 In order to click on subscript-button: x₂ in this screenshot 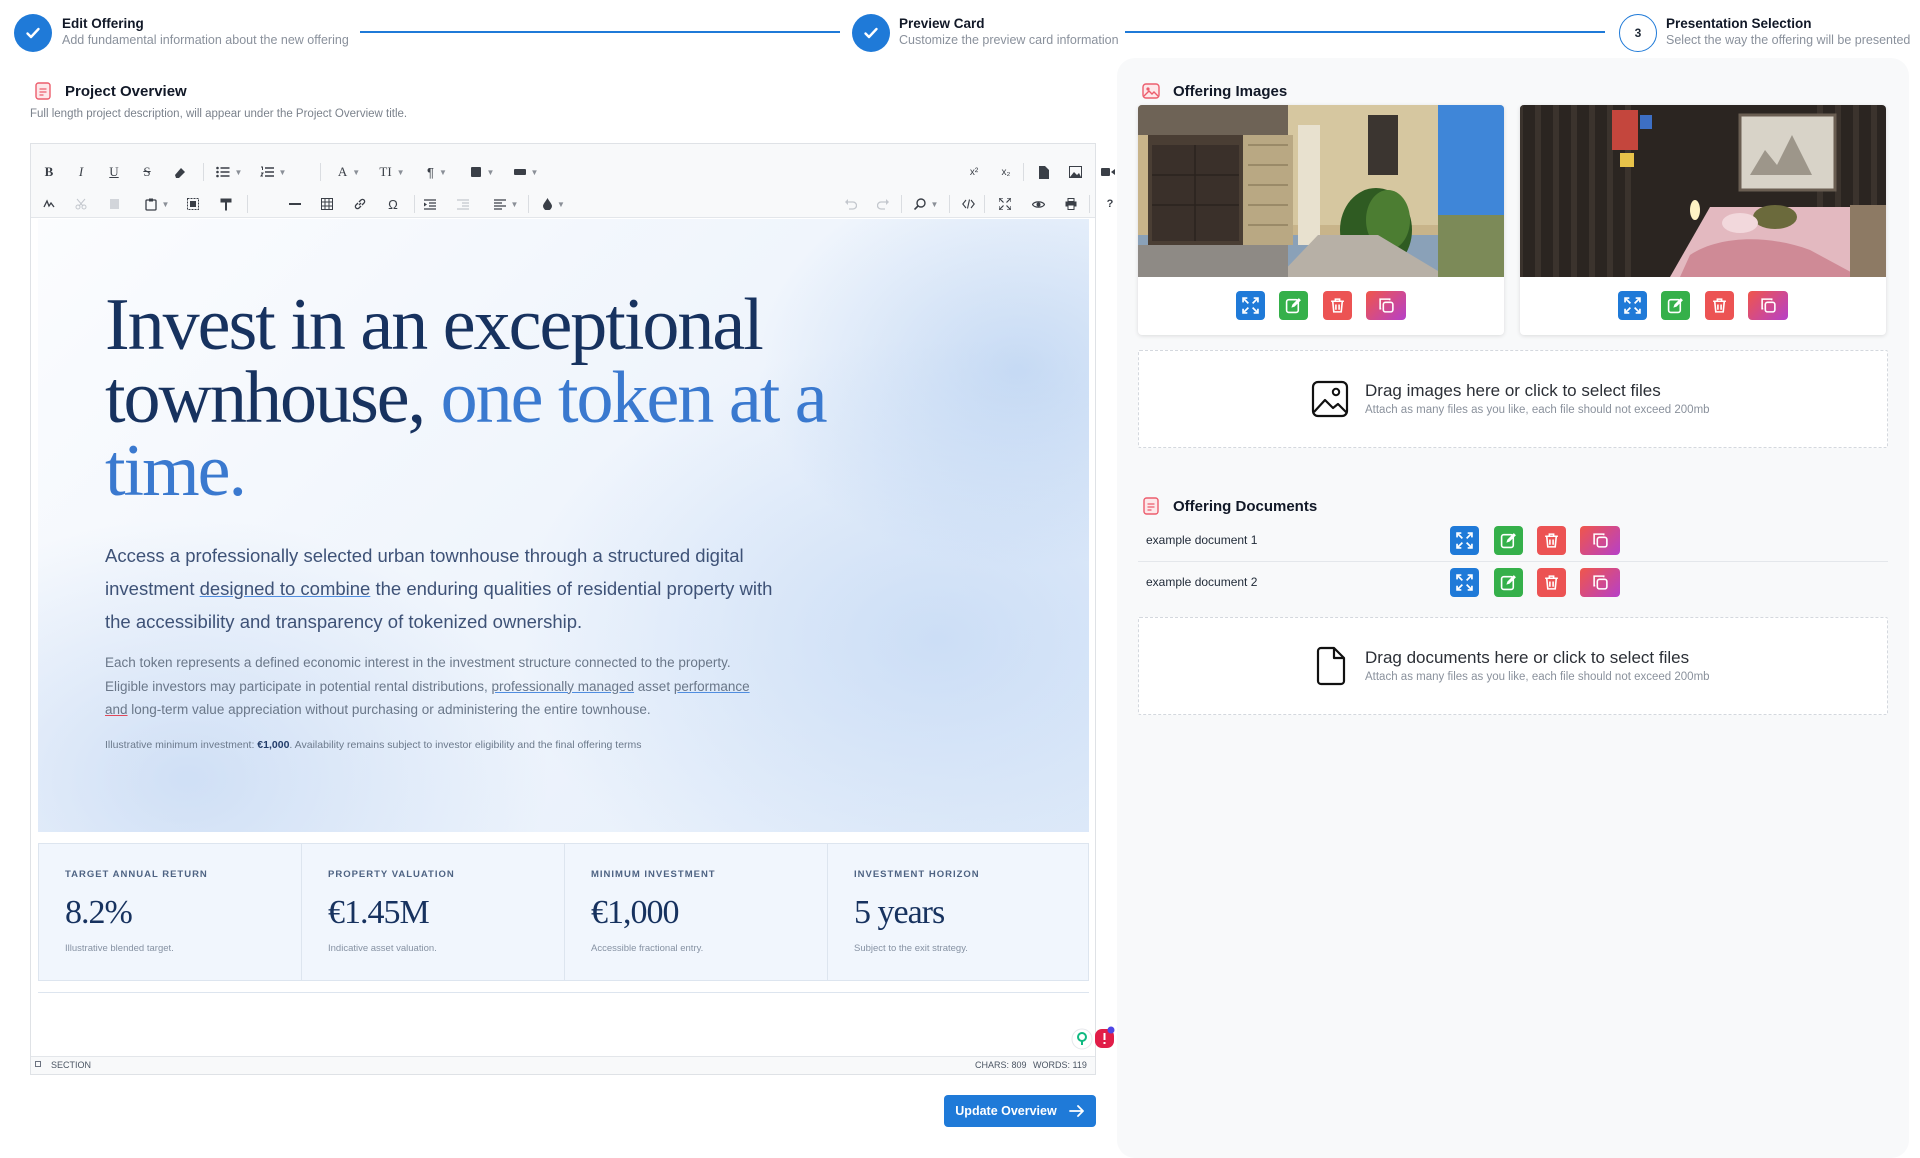, I will do `click(1006, 172)`.